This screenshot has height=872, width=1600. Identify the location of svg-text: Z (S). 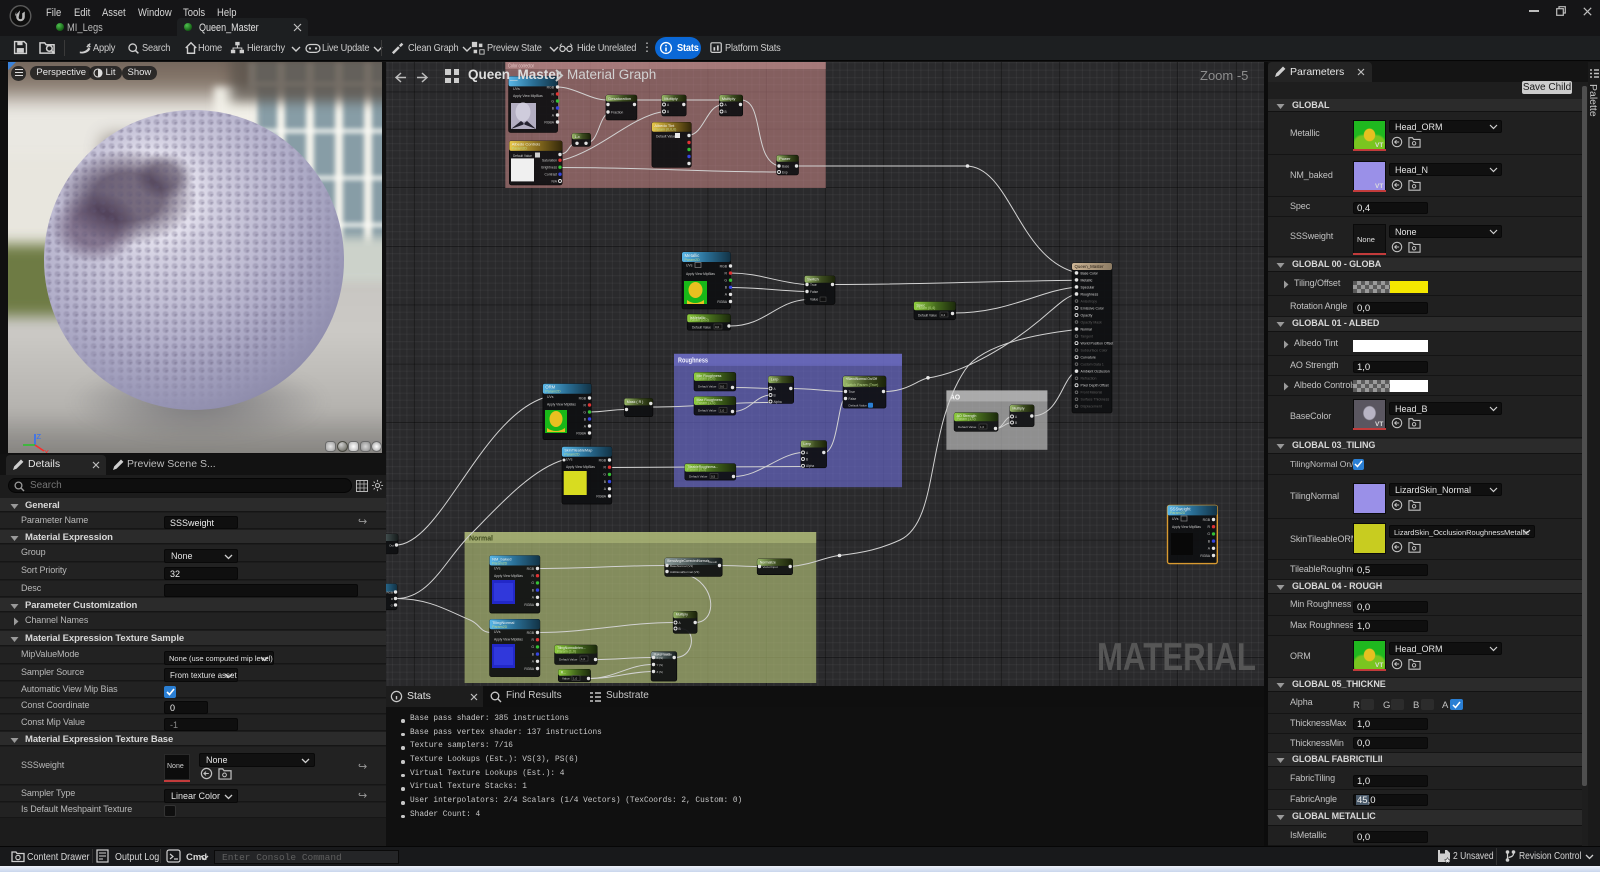
(660, 672).